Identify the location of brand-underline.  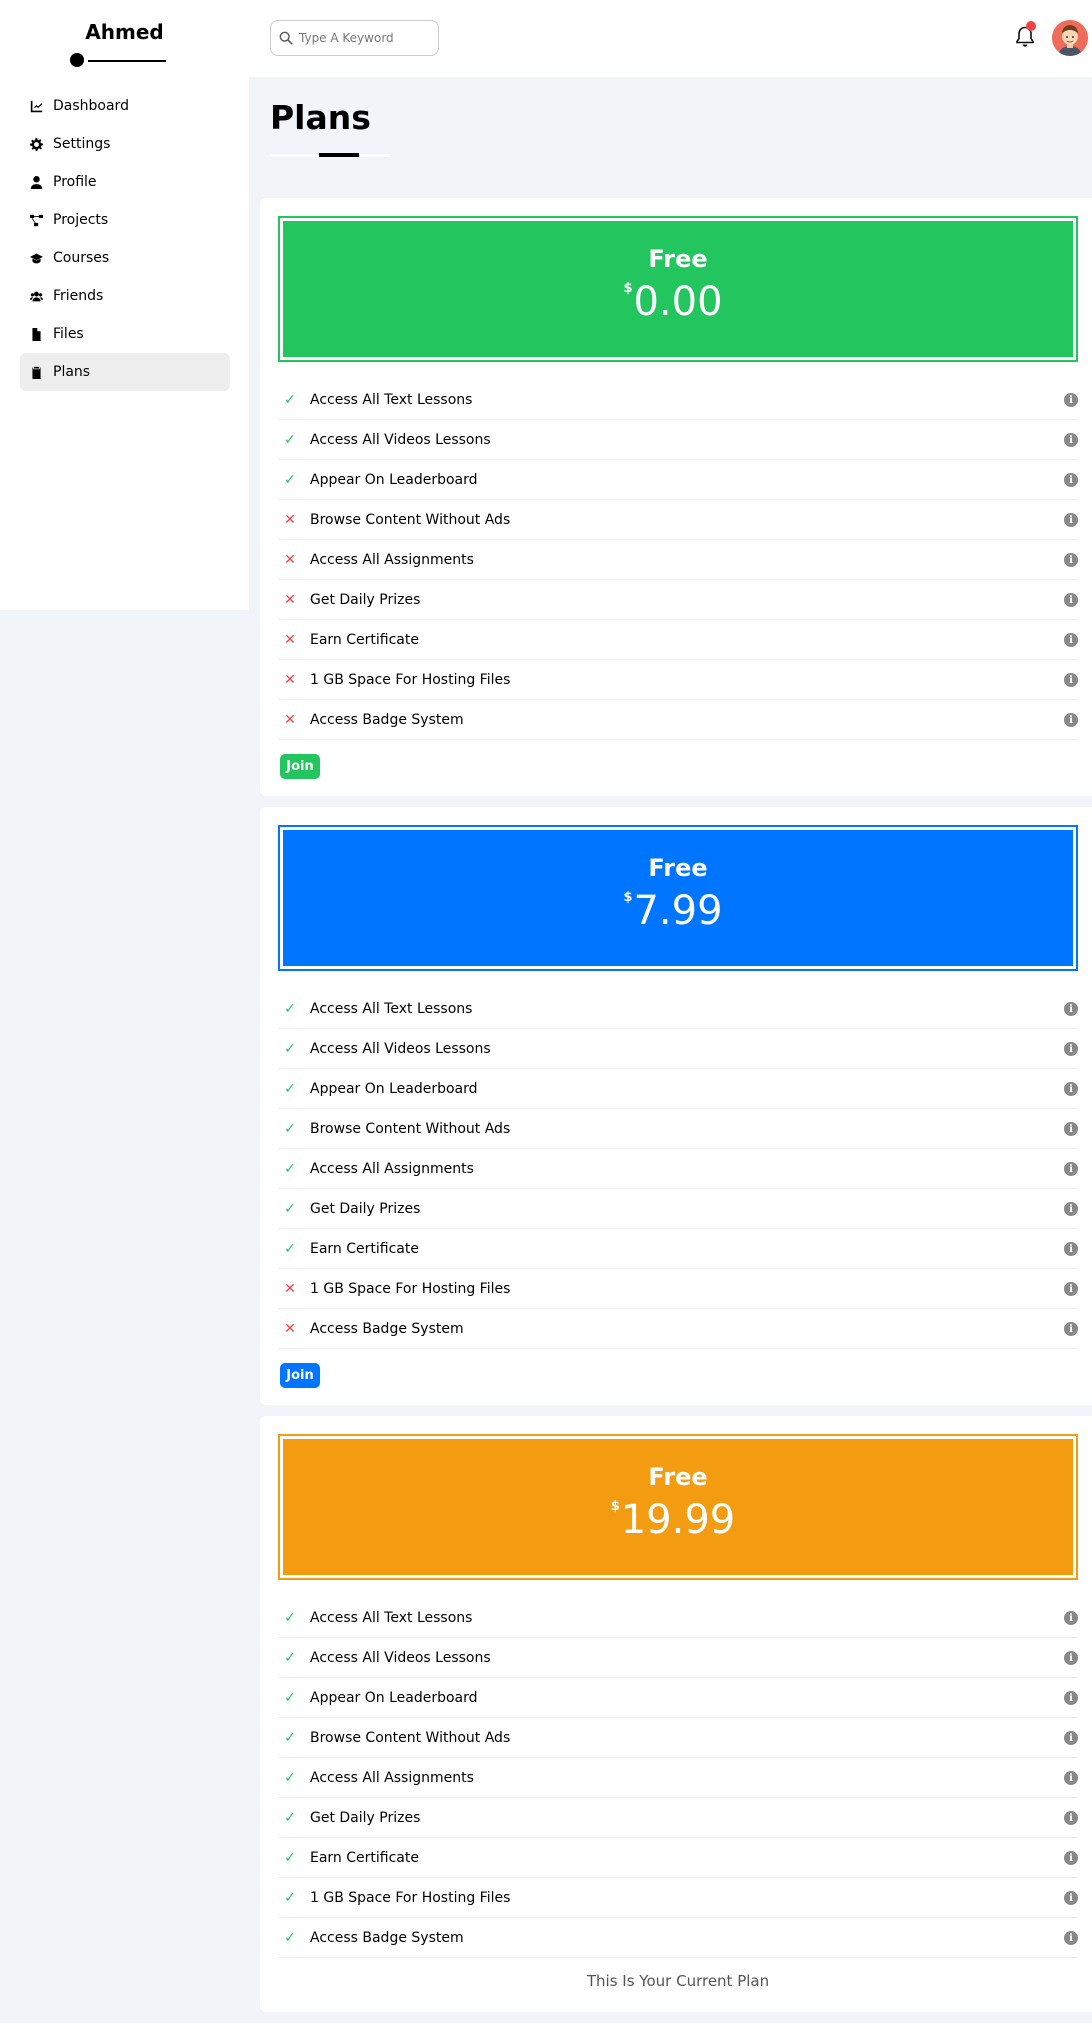
(118, 61).